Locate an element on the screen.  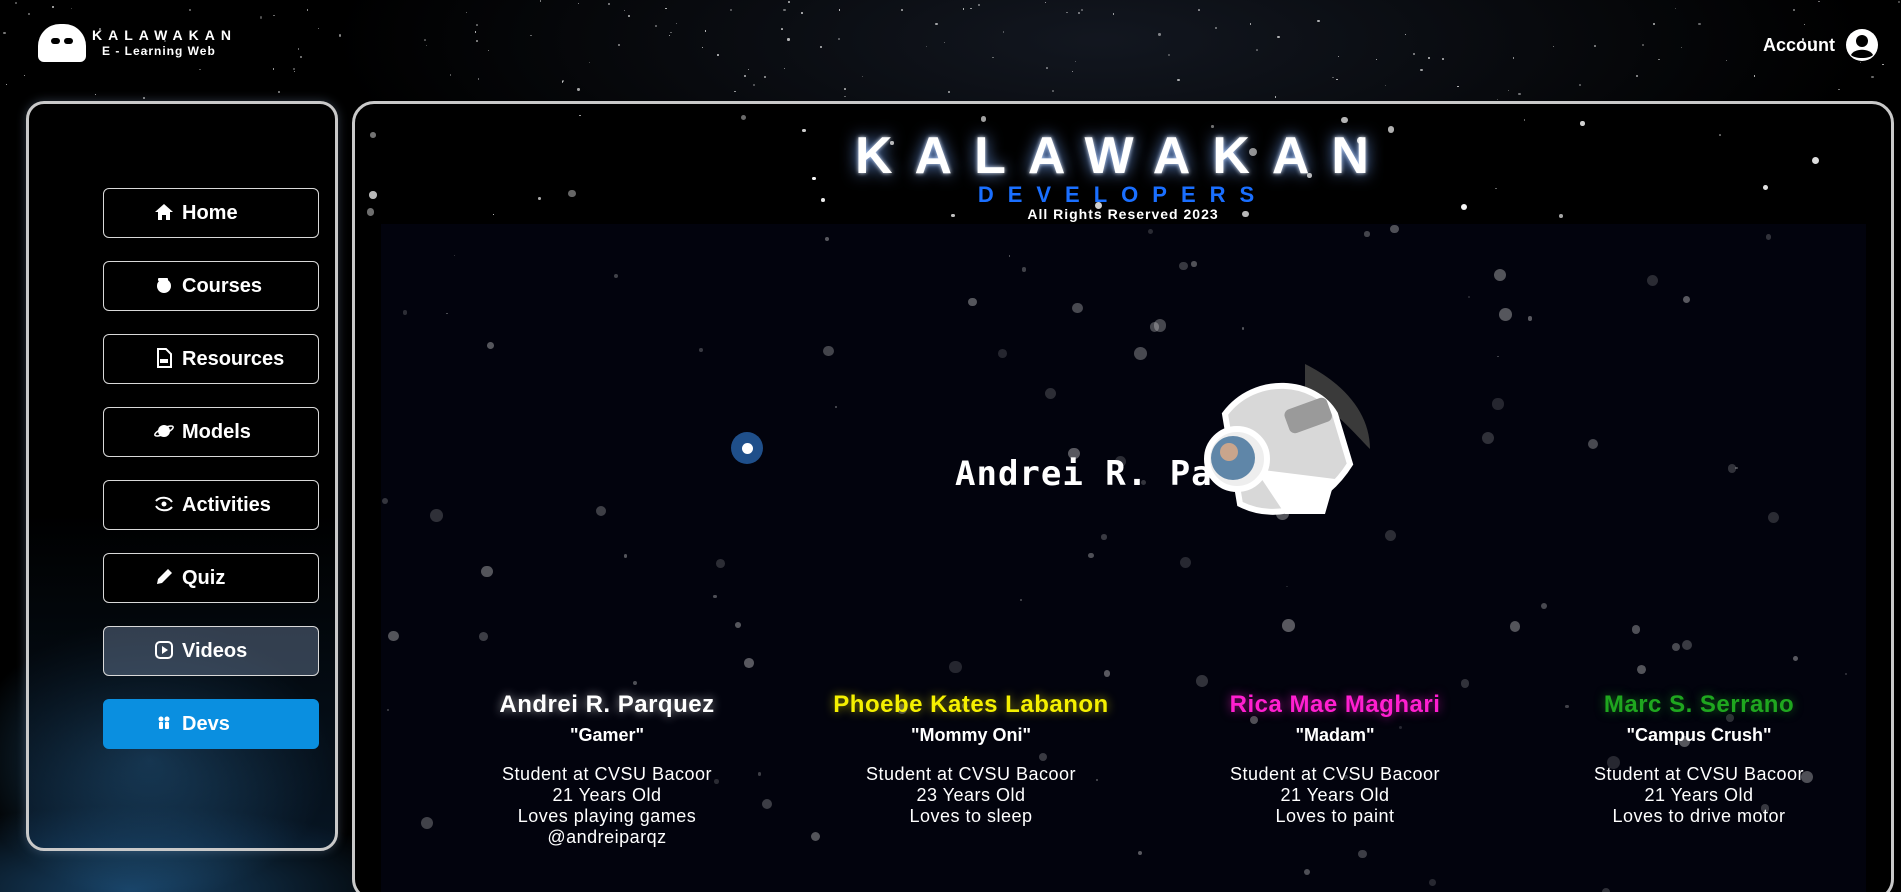
sidebar-item-quiz: Quiz is located at coordinates (211, 578).